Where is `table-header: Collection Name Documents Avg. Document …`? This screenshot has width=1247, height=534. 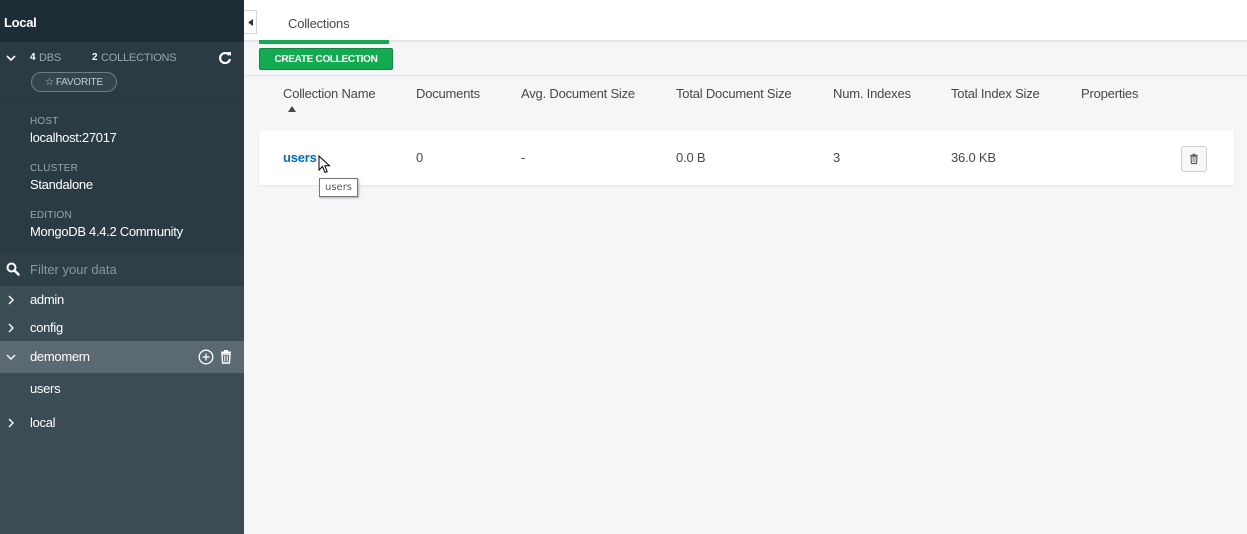
table-header: Collection Name Documents Avg. Document … is located at coordinates (746, 104).